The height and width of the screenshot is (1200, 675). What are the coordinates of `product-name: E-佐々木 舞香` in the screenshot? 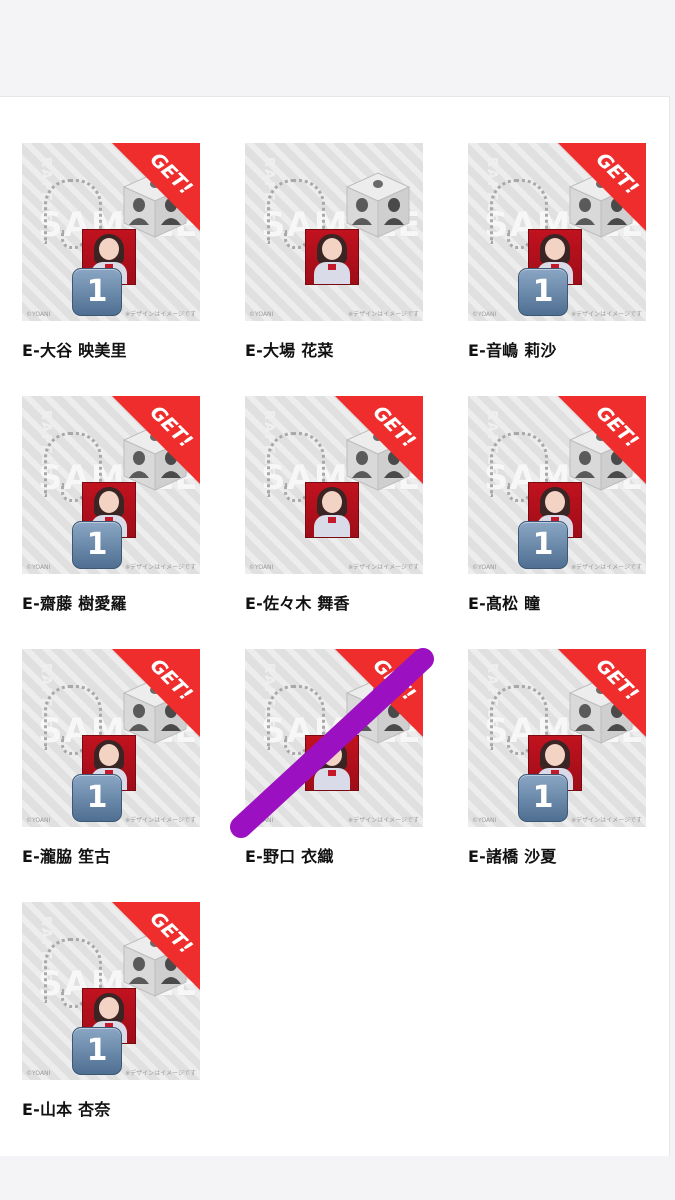 It's located at (334, 602).